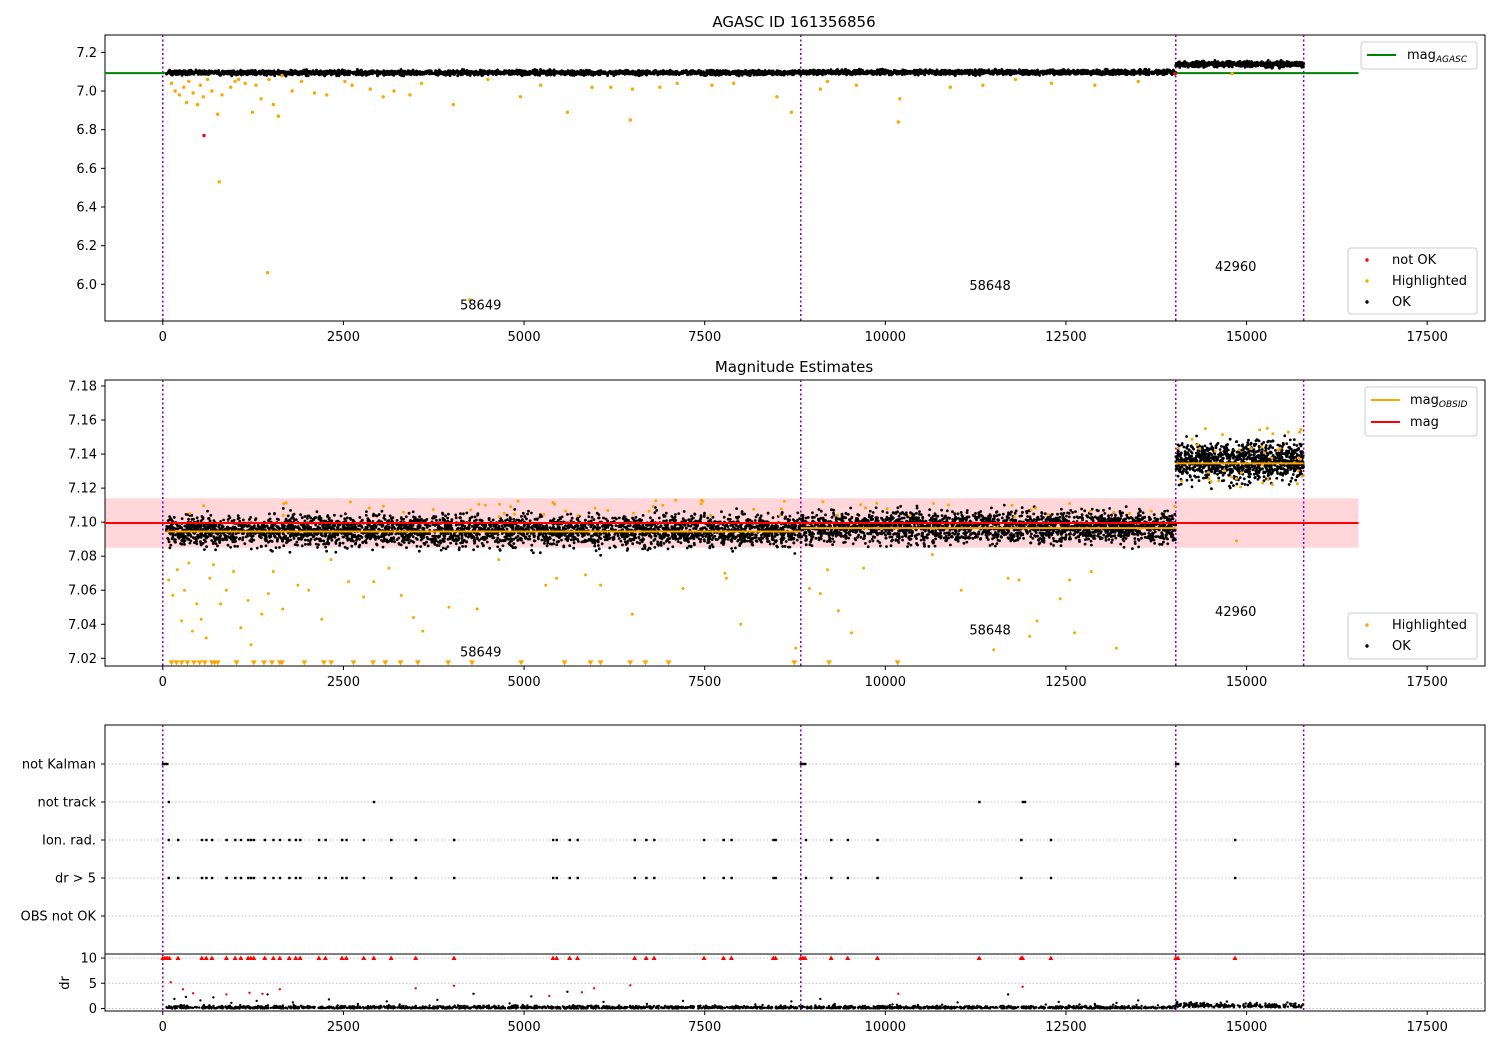 The width and height of the screenshot is (1500, 1050). I want to click on ok-points, so click(988, 72).